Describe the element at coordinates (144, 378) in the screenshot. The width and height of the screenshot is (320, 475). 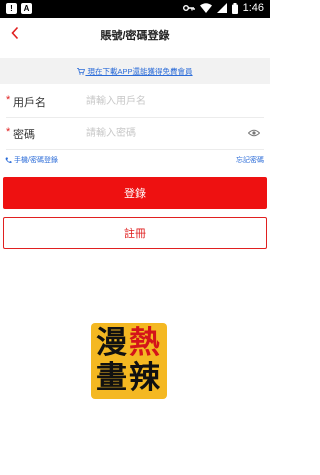
I see `logo-char: 辣` at that location.